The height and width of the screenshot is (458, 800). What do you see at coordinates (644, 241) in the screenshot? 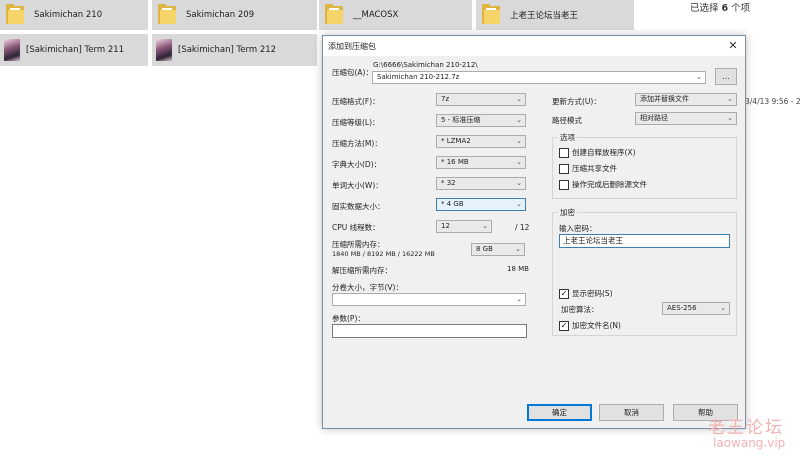
I see `password-input: 上老王论坛当老王` at bounding box center [644, 241].